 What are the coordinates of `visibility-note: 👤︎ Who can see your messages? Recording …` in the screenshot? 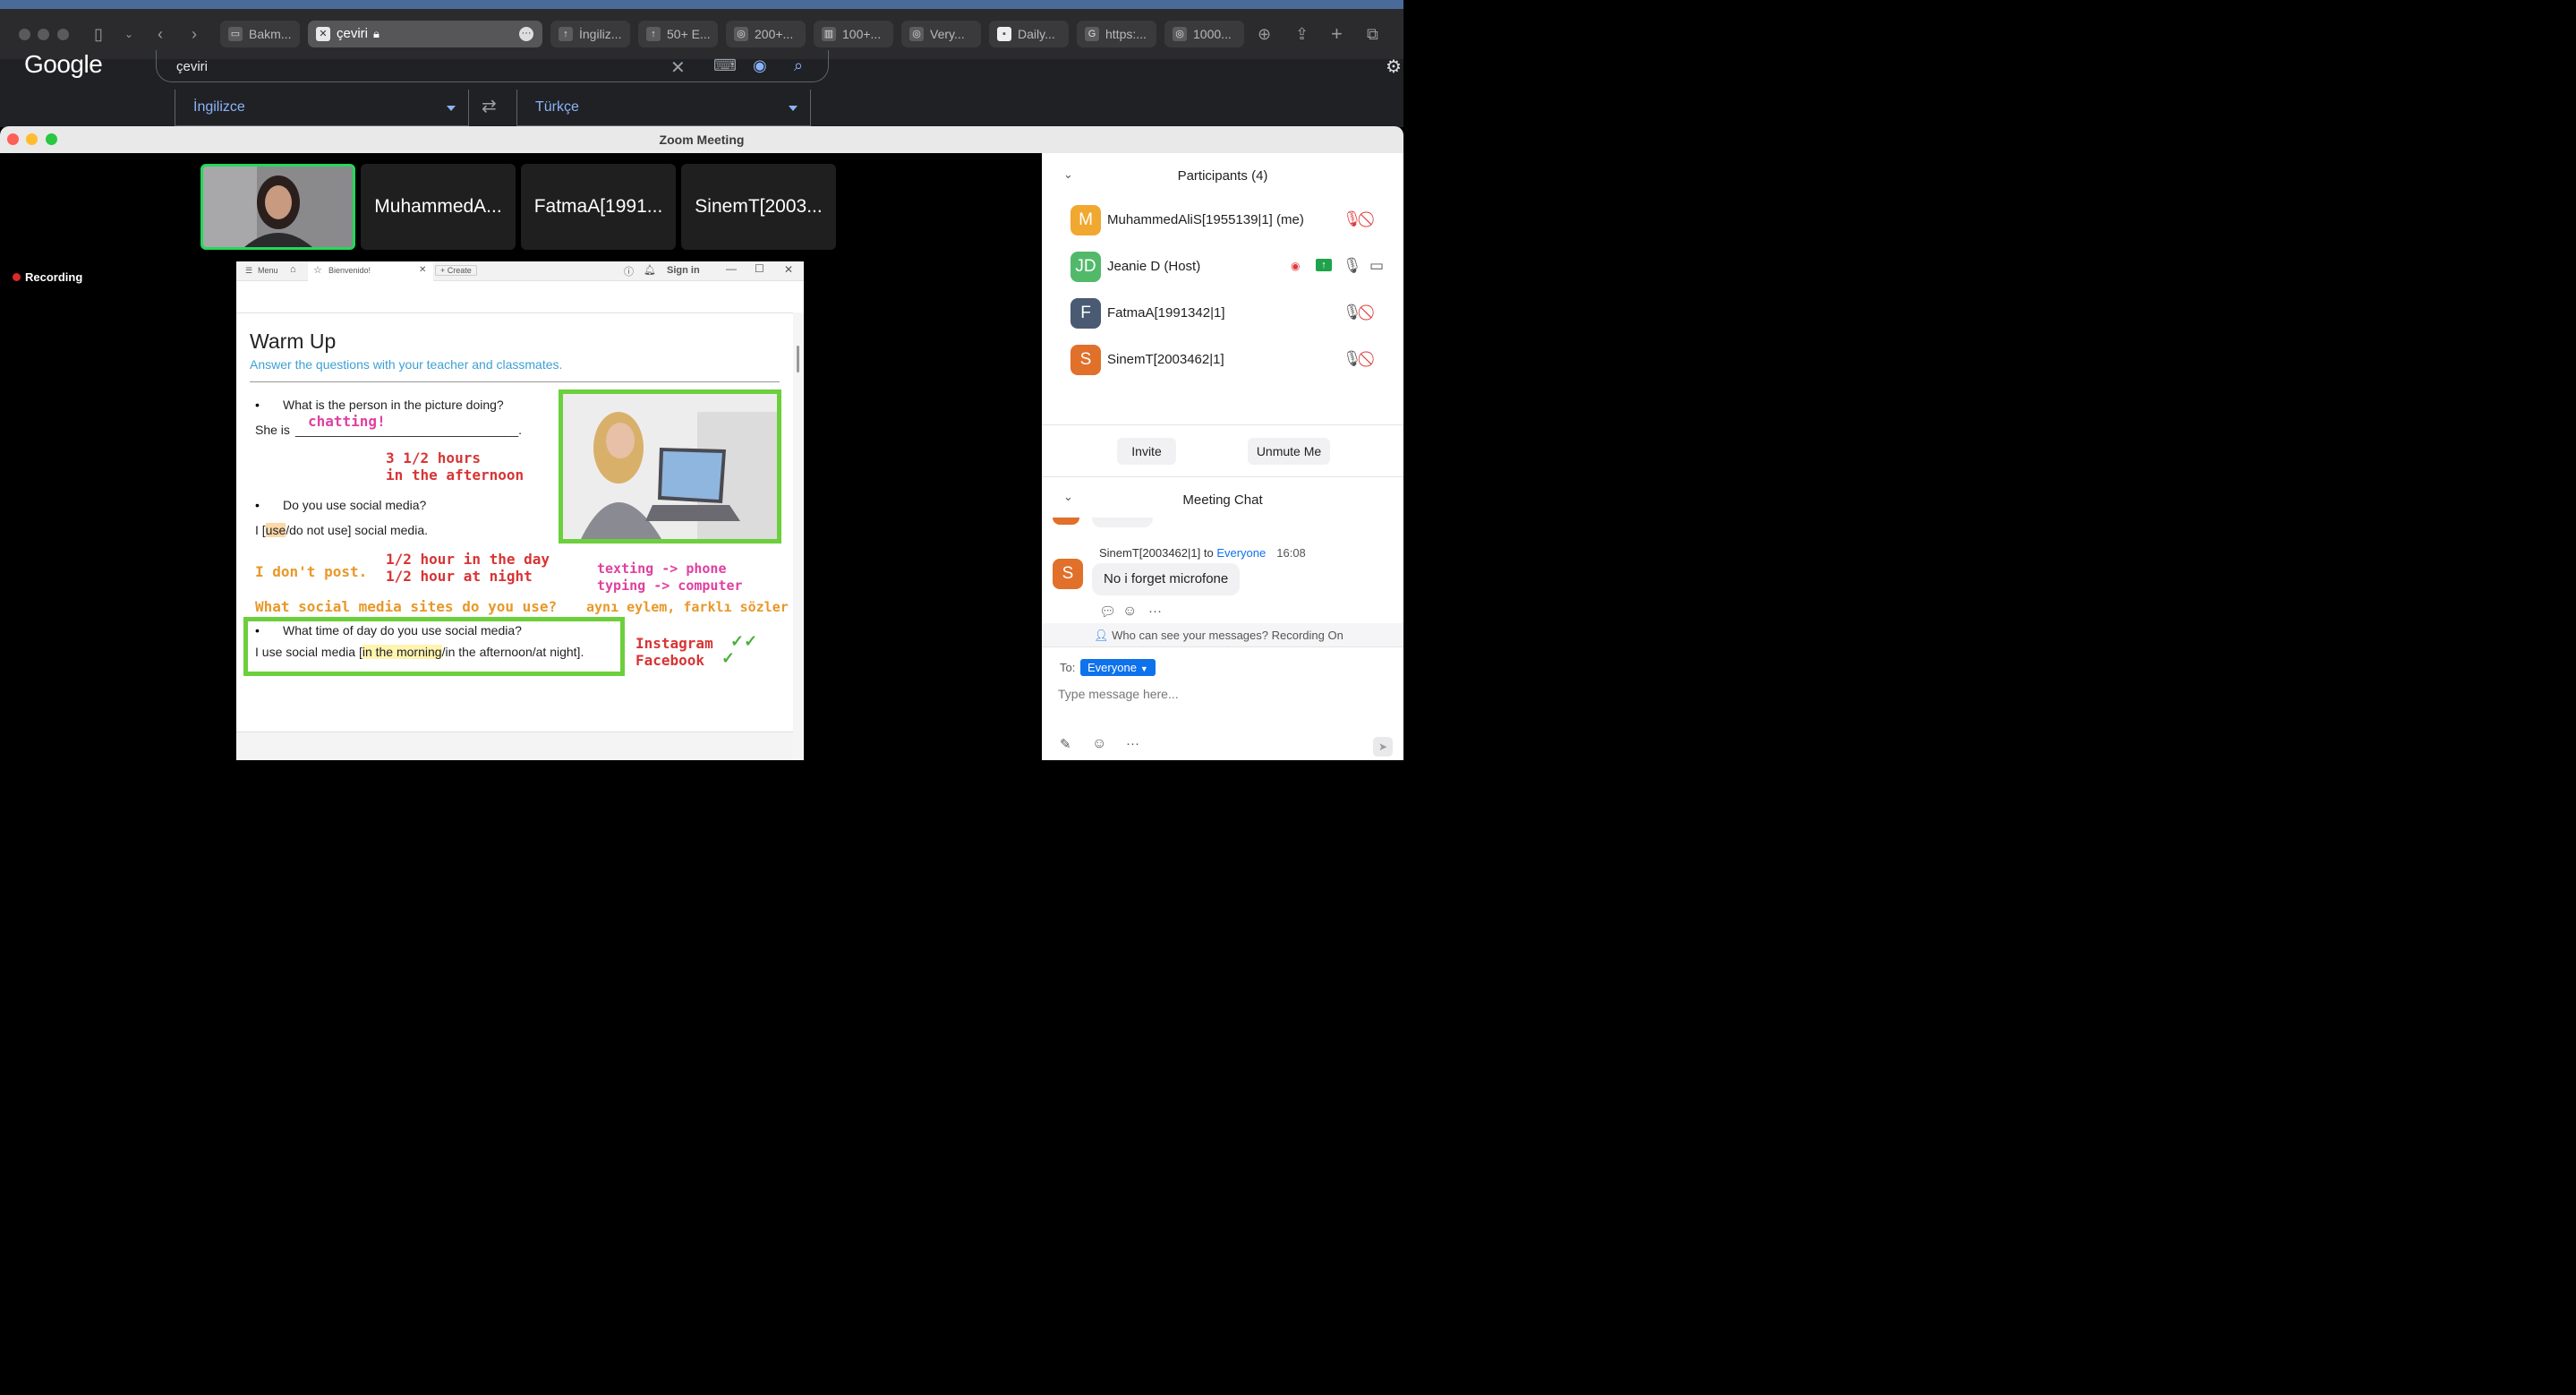 It's located at (1218, 636).